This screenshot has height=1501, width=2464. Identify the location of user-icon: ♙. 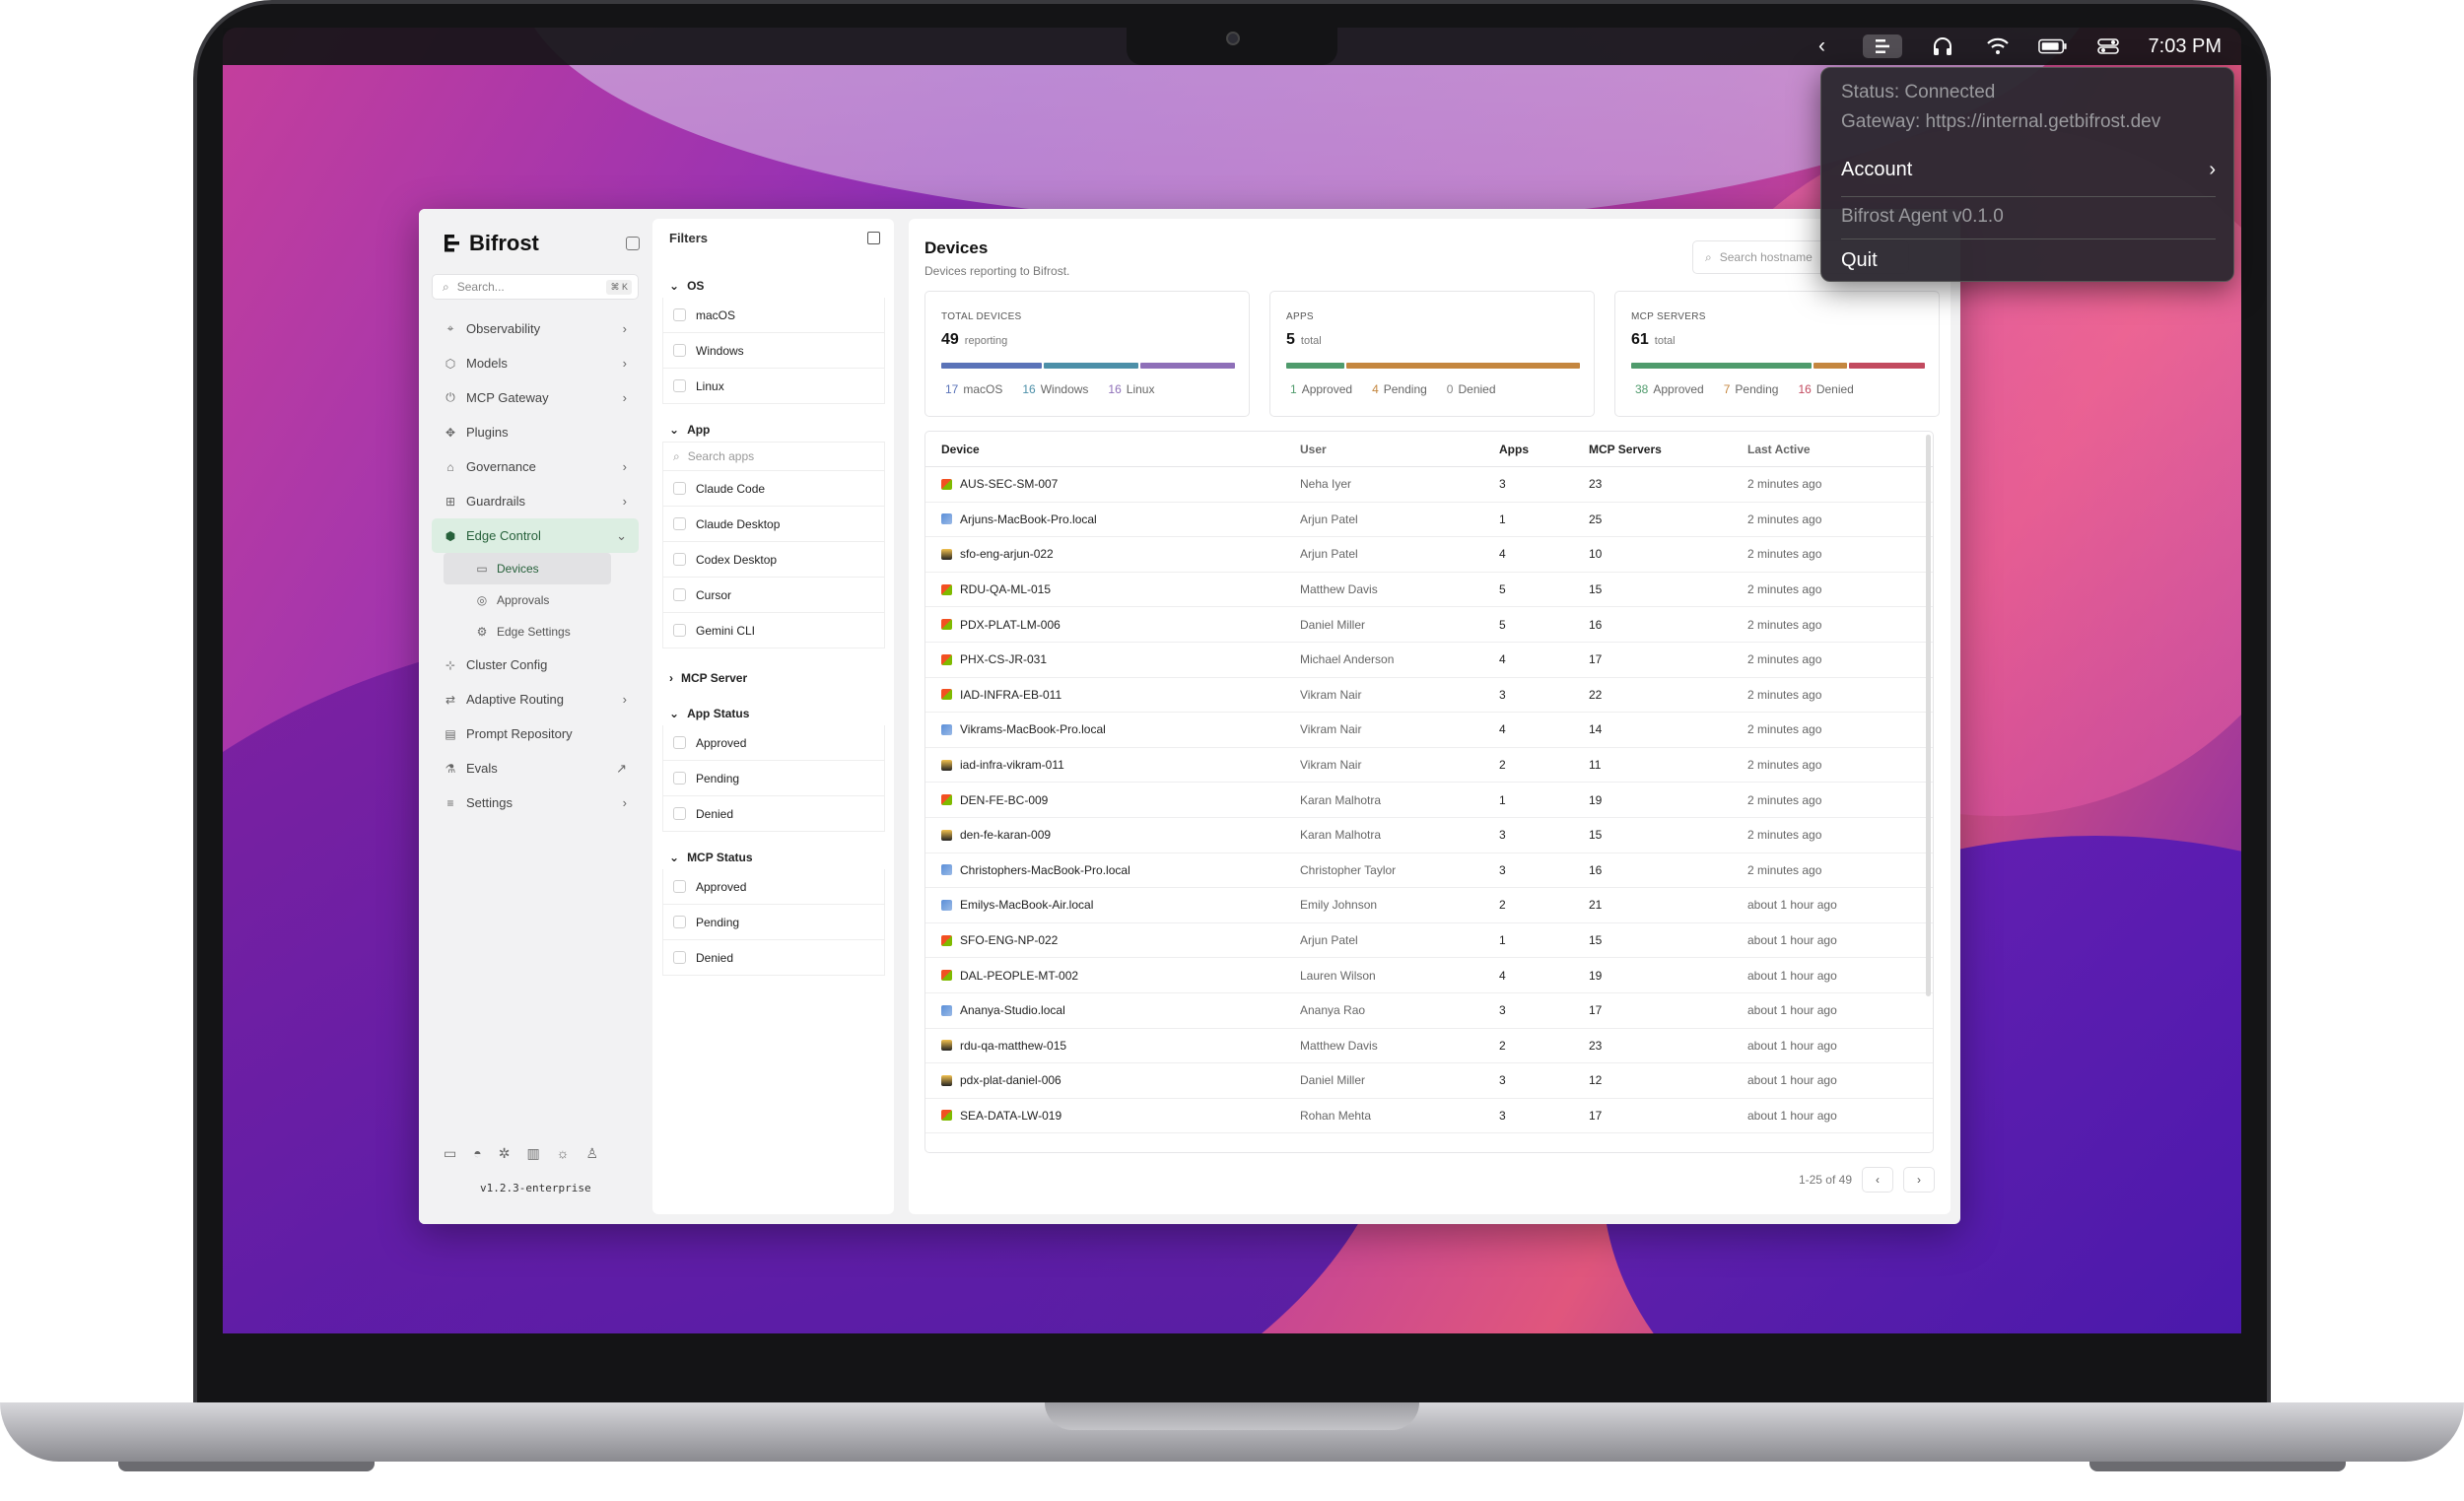
(592, 1153).